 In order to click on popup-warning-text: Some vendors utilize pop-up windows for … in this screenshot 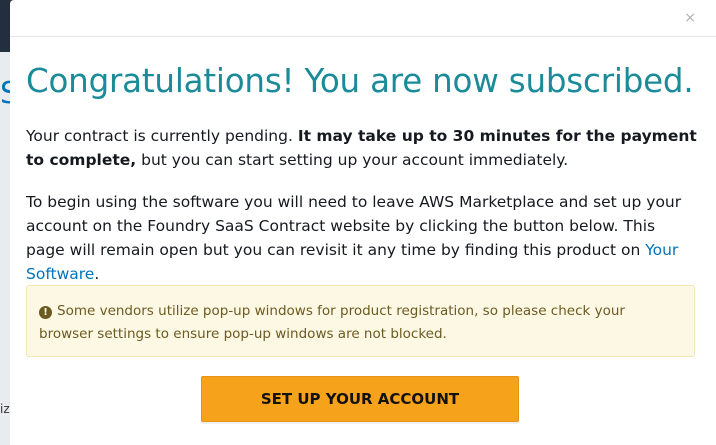, I will do `click(332, 322)`.